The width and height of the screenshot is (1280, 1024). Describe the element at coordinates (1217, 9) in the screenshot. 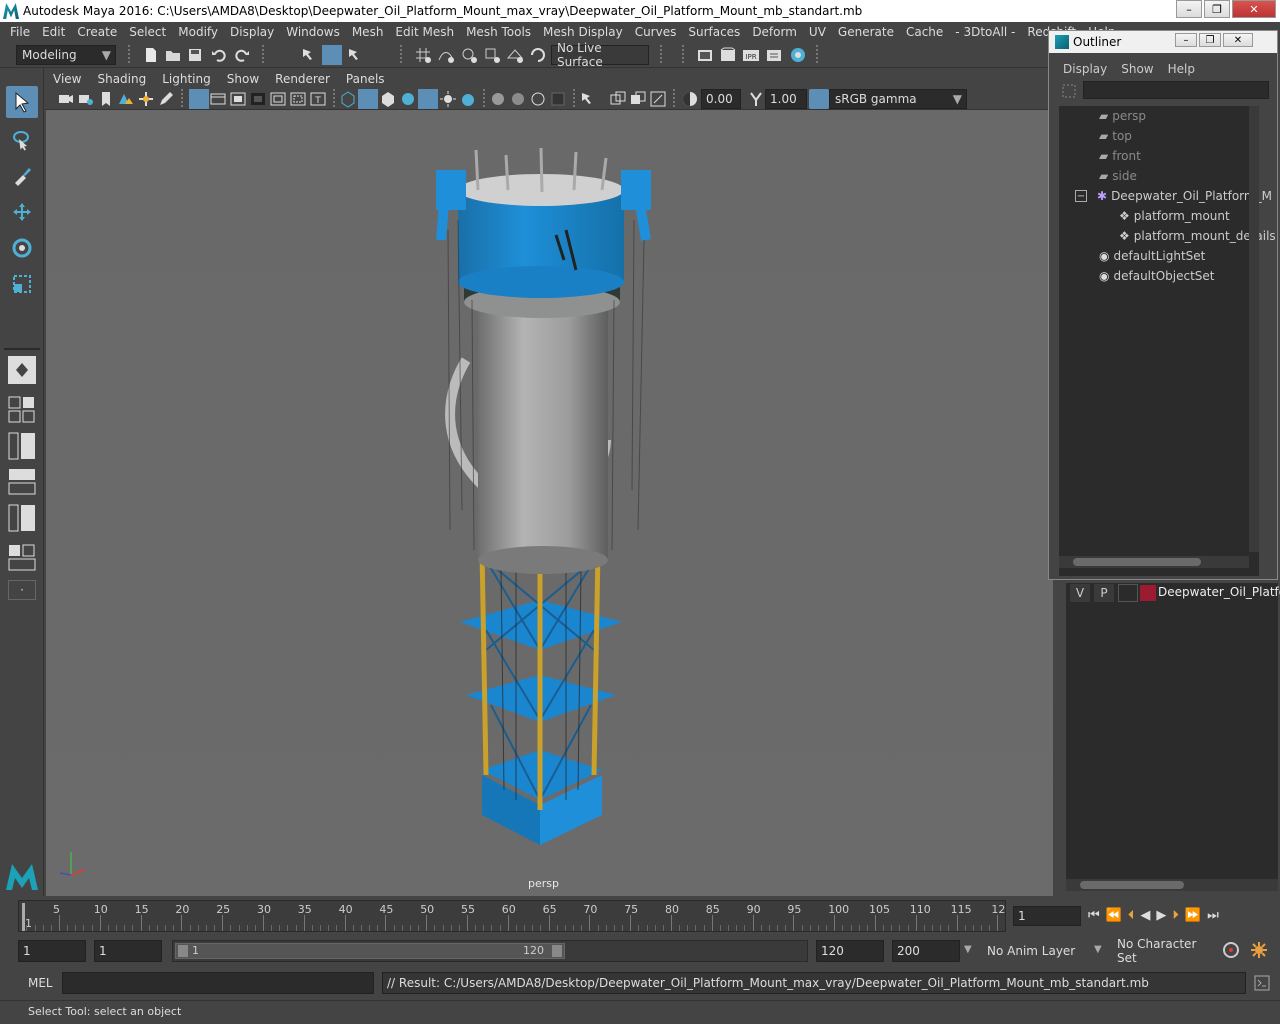

I see `maximize-button: ❐` at that location.